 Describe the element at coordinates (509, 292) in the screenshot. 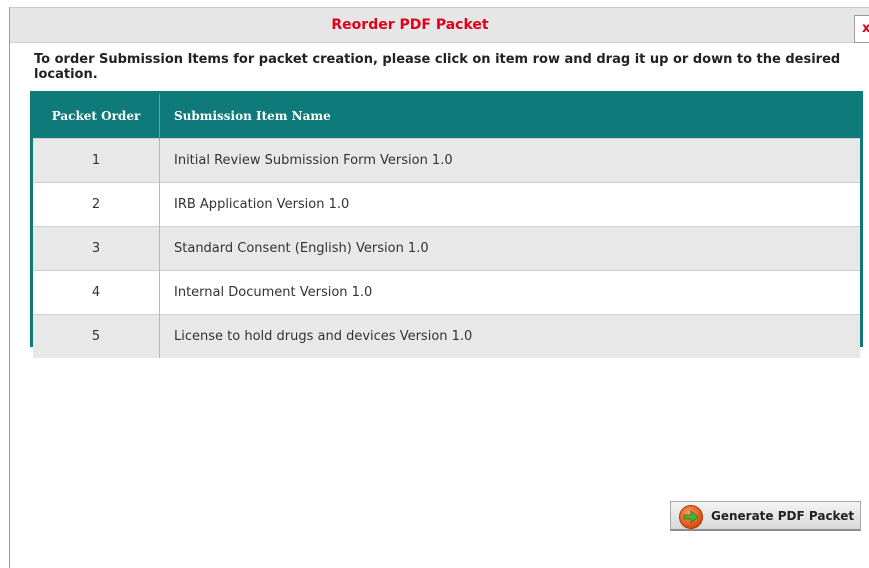

I see `item-name-cell: Internal Document Version 1.0` at that location.